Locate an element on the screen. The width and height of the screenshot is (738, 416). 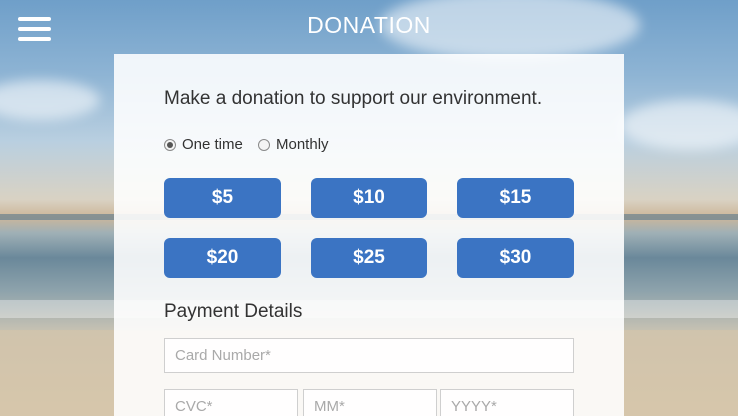
year-placeholder: YYYY* is located at coordinates (474, 406).